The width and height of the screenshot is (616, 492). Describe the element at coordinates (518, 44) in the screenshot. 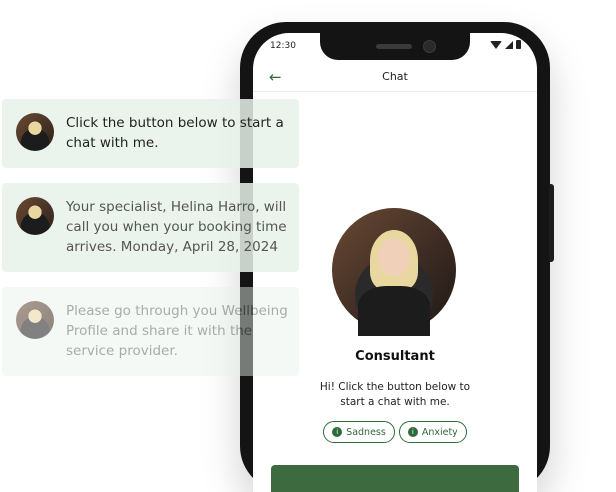

I see `battery-icon` at that location.